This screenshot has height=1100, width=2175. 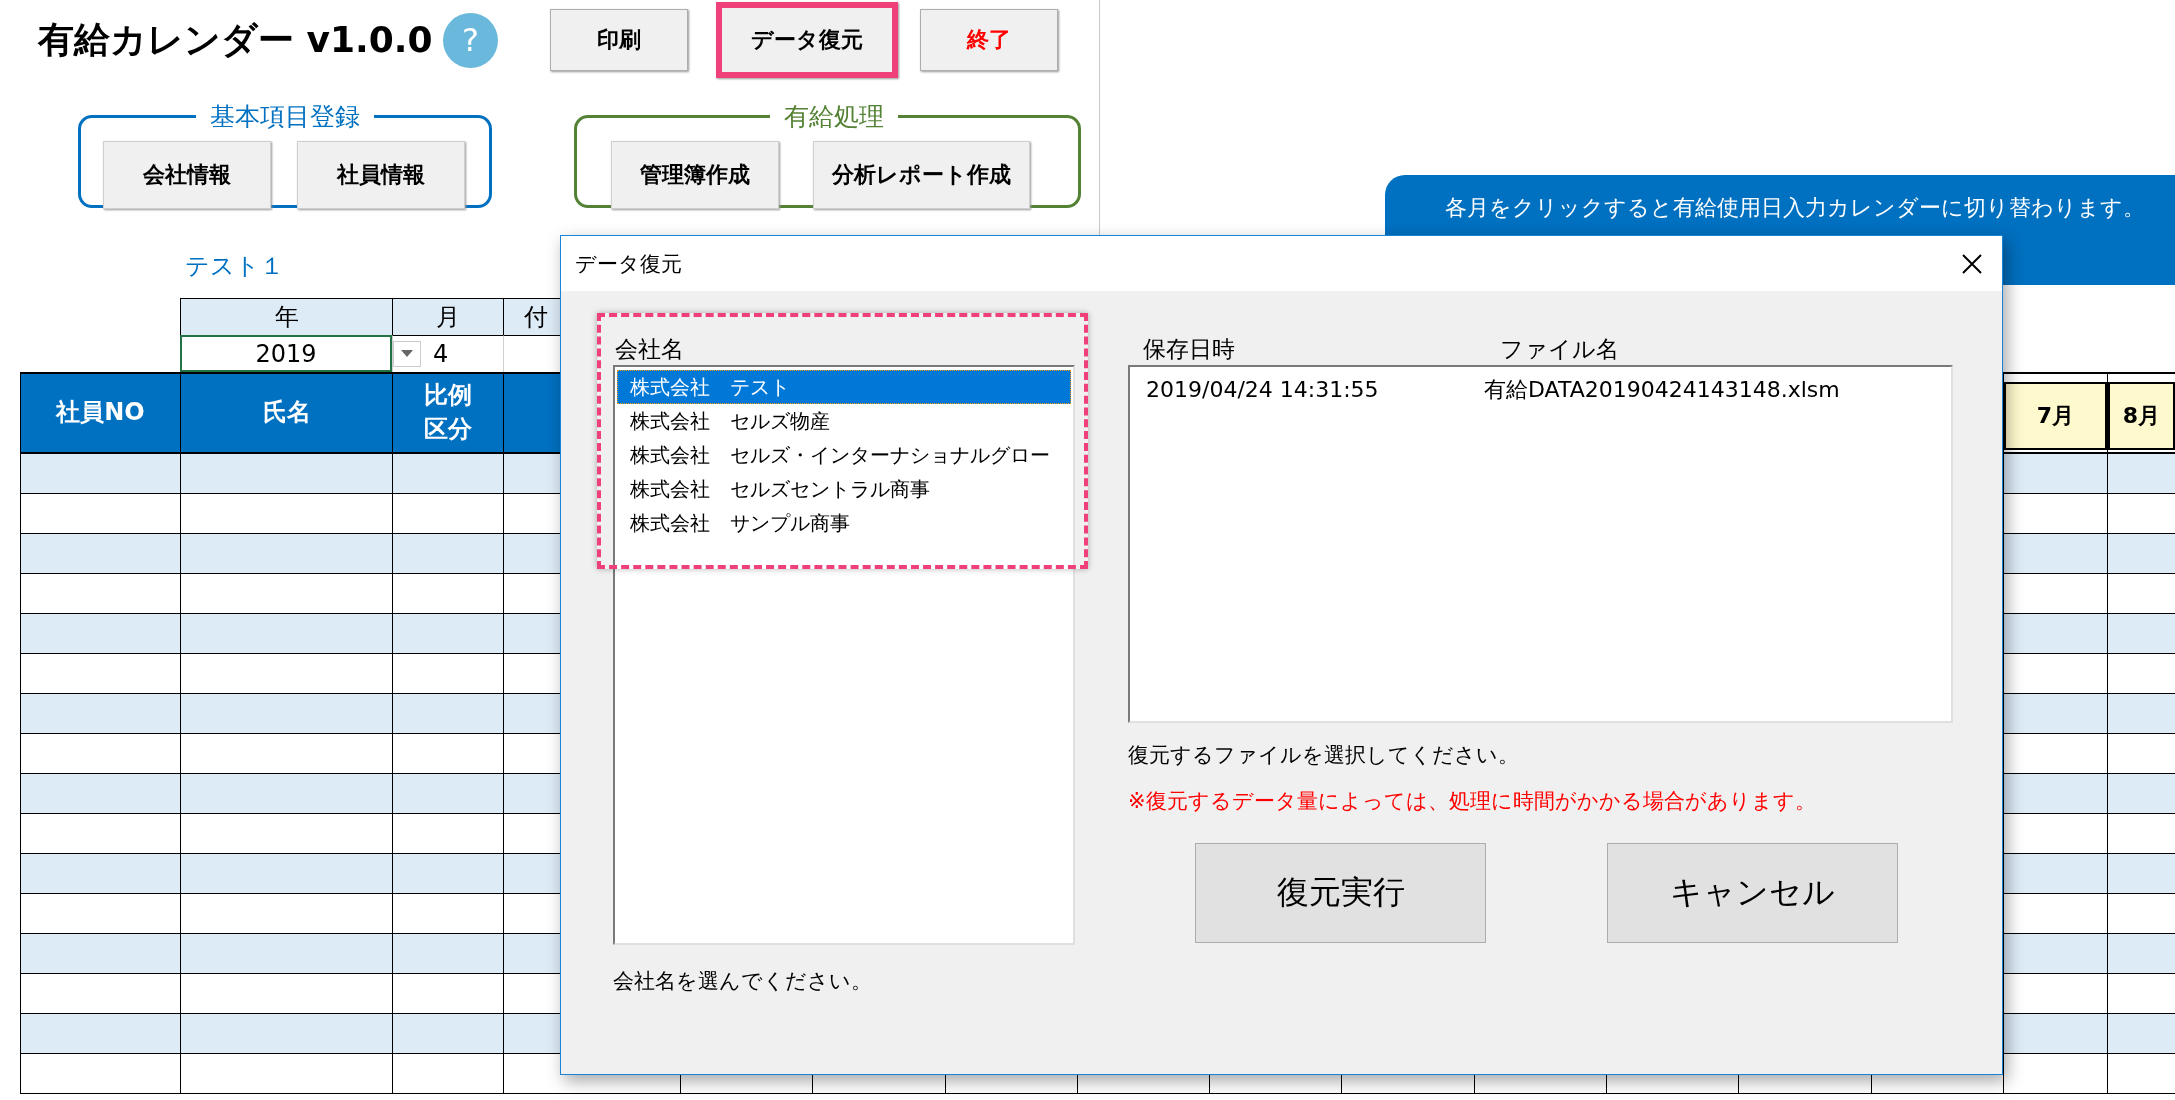 What do you see at coordinates (844, 523) in the screenshot?
I see `company-item: 株式会社 サンプル商事` at bounding box center [844, 523].